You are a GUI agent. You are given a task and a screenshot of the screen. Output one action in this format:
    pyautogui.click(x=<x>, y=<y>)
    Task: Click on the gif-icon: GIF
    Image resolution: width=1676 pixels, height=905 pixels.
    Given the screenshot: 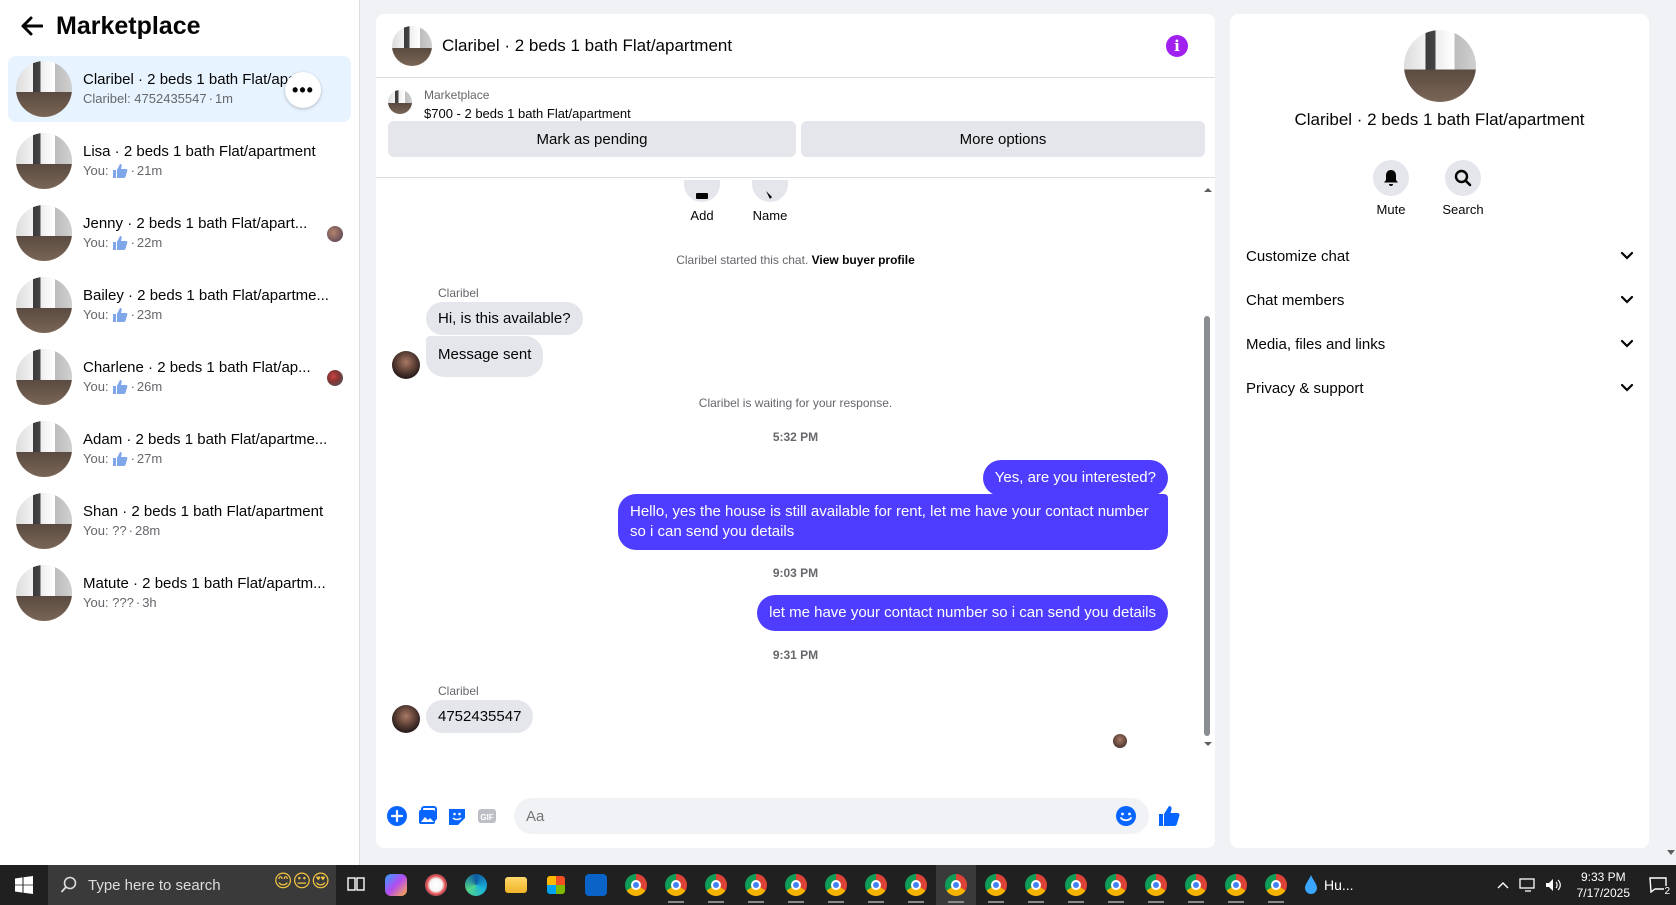 What is the action you would take?
    pyautogui.click(x=487, y=816)
    